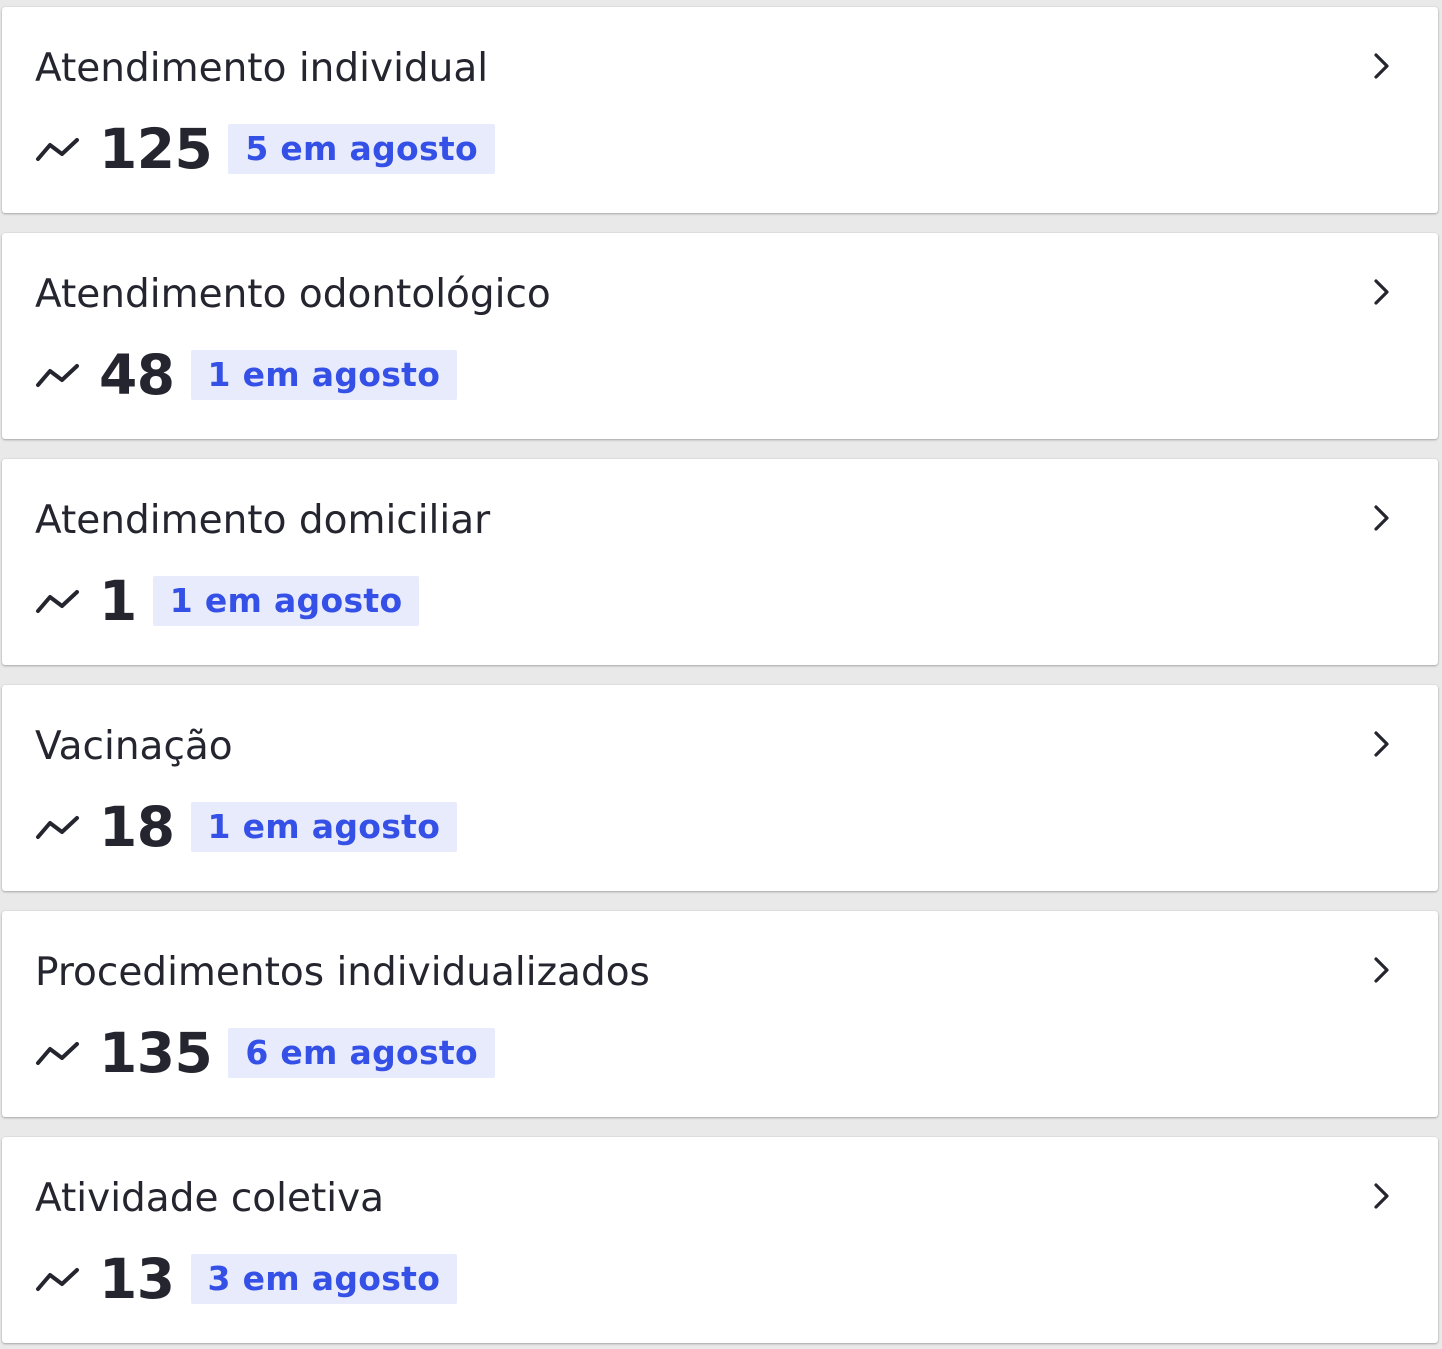  Describe the element at coordinates (118, 601) in the screenshot. I see `card-count: 1` at that location.